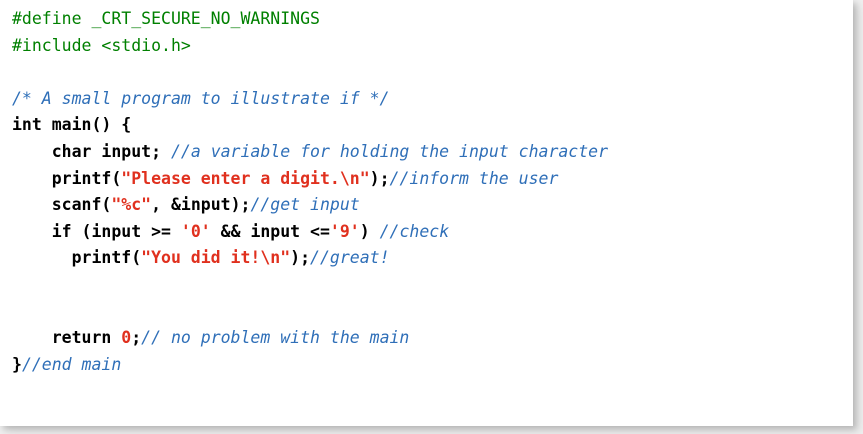  I want to click on code-token-cm: // no problem with the main, so click(275, 338).